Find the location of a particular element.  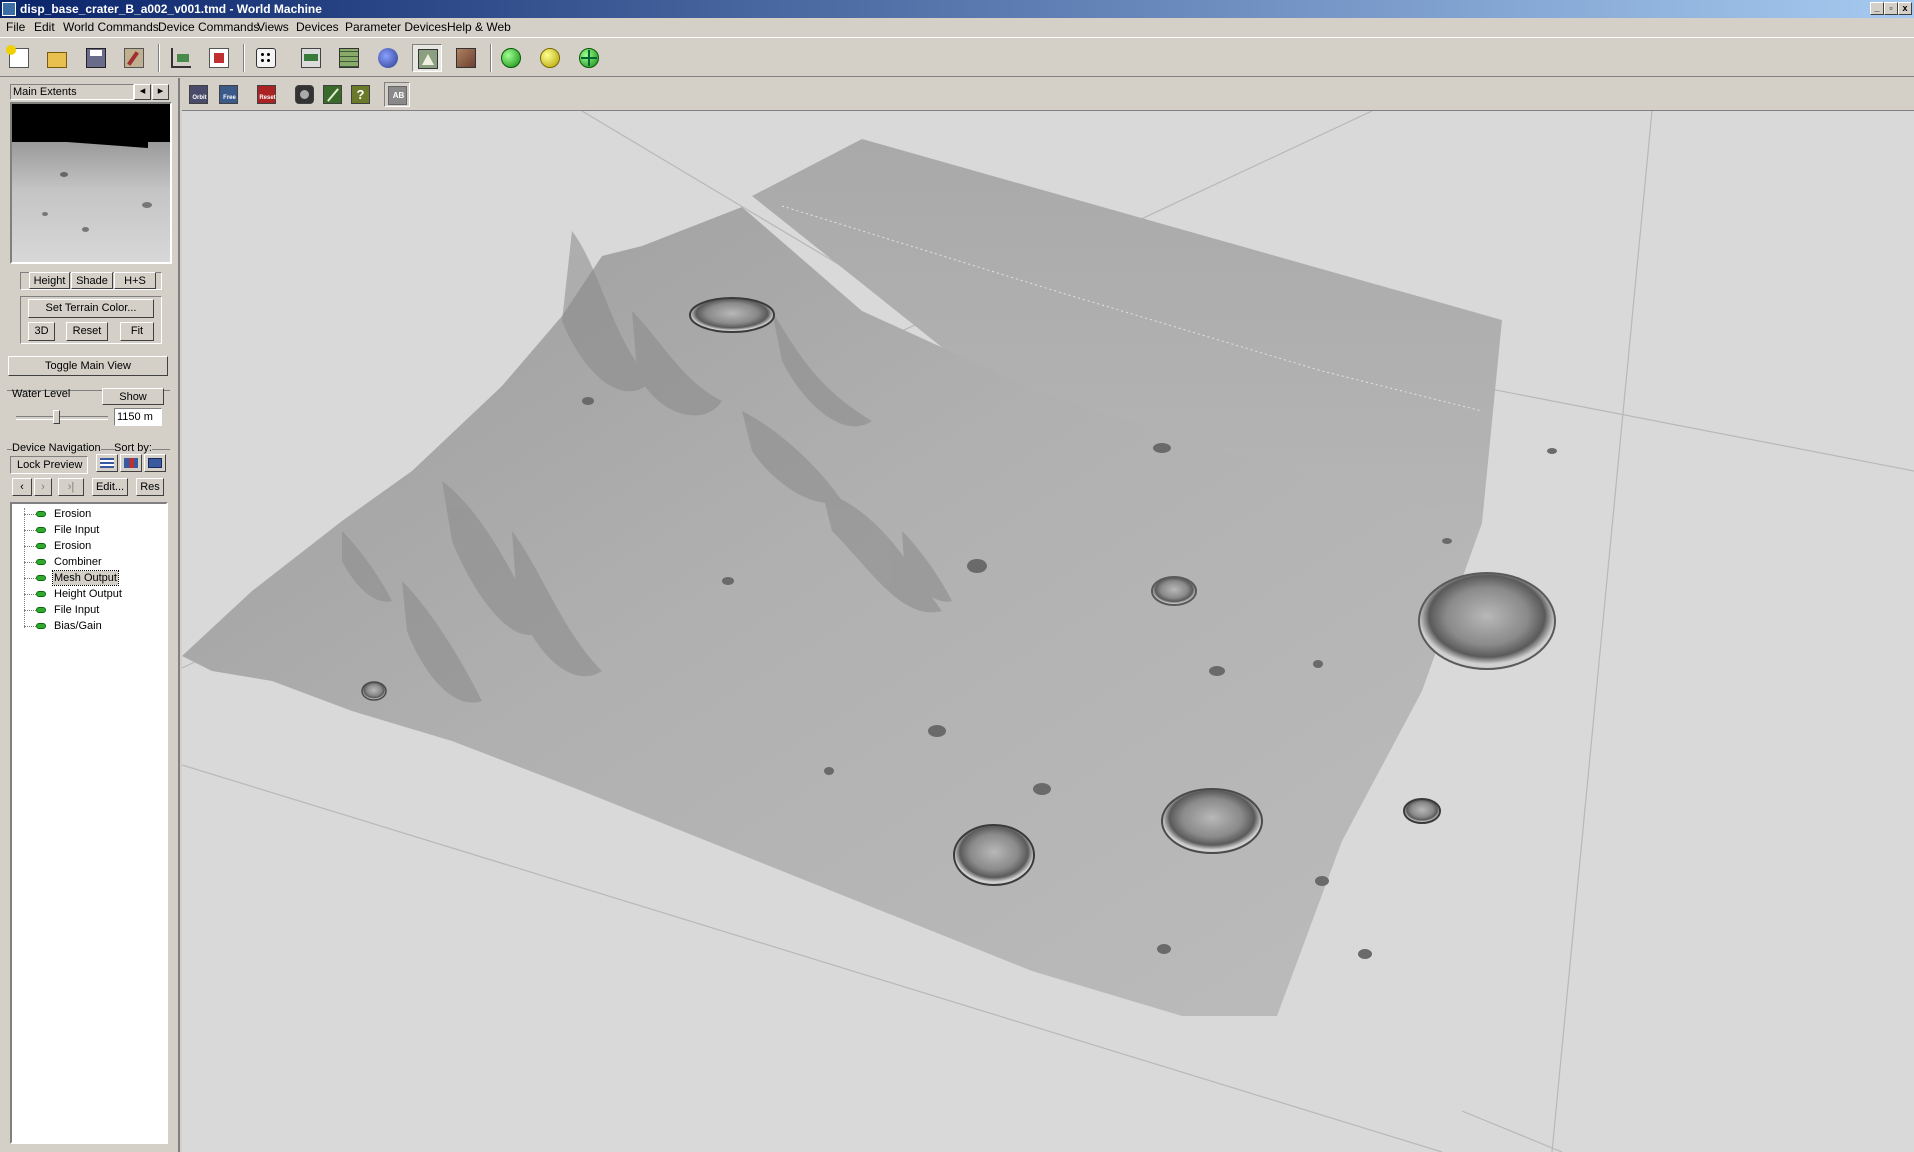

device-tree-item: Combiner is located at coordinates (87, 562).